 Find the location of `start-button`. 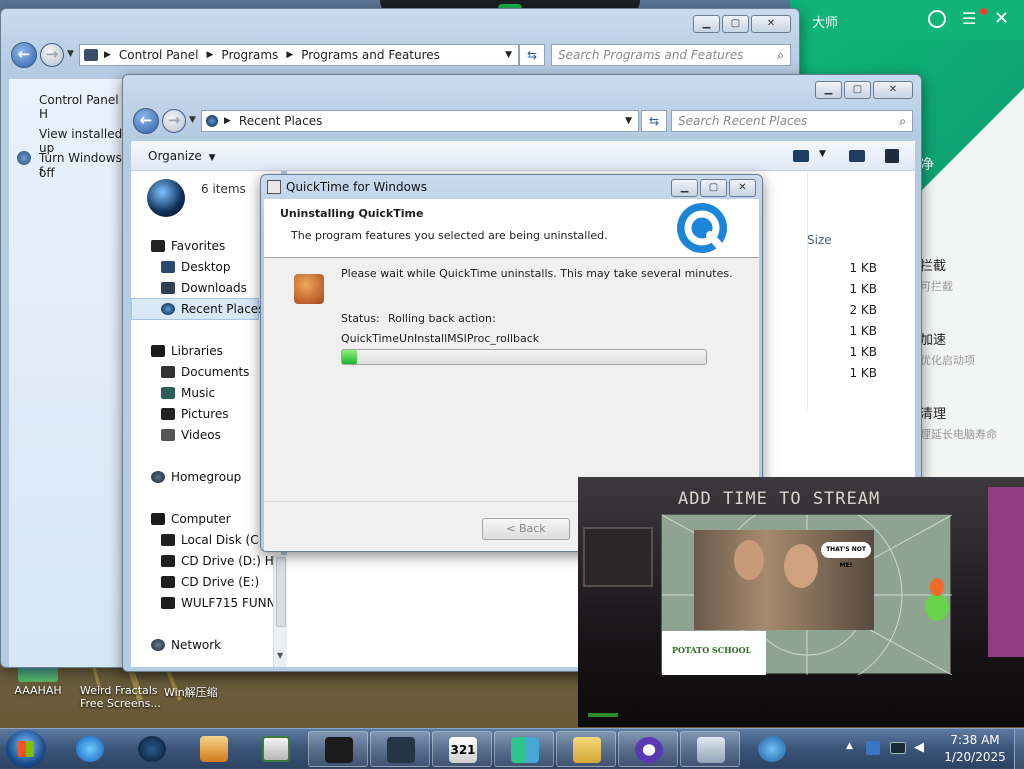

start-button is located at coordinates (26, 749).